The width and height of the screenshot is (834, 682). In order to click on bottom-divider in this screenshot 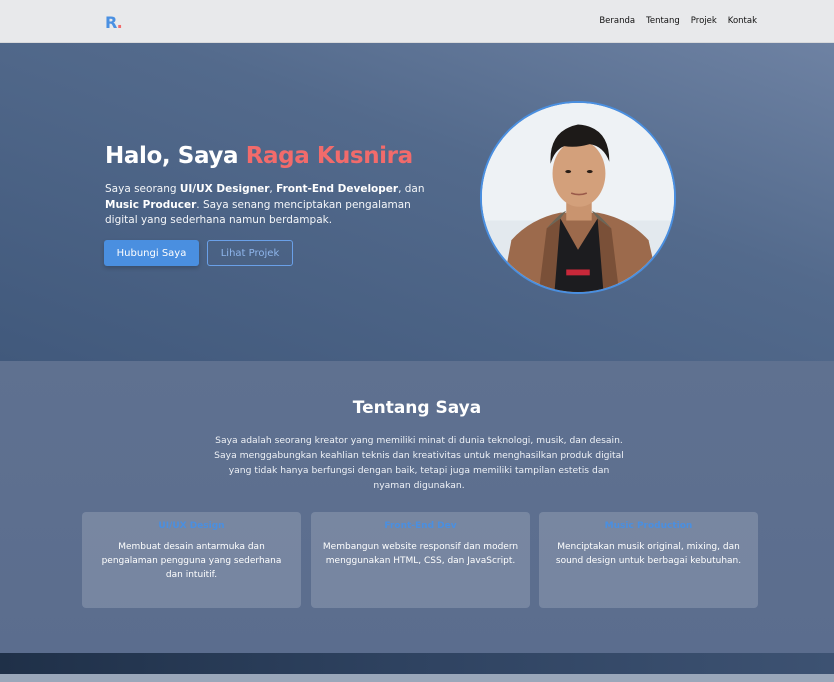, I will do `click(417, 678)`.